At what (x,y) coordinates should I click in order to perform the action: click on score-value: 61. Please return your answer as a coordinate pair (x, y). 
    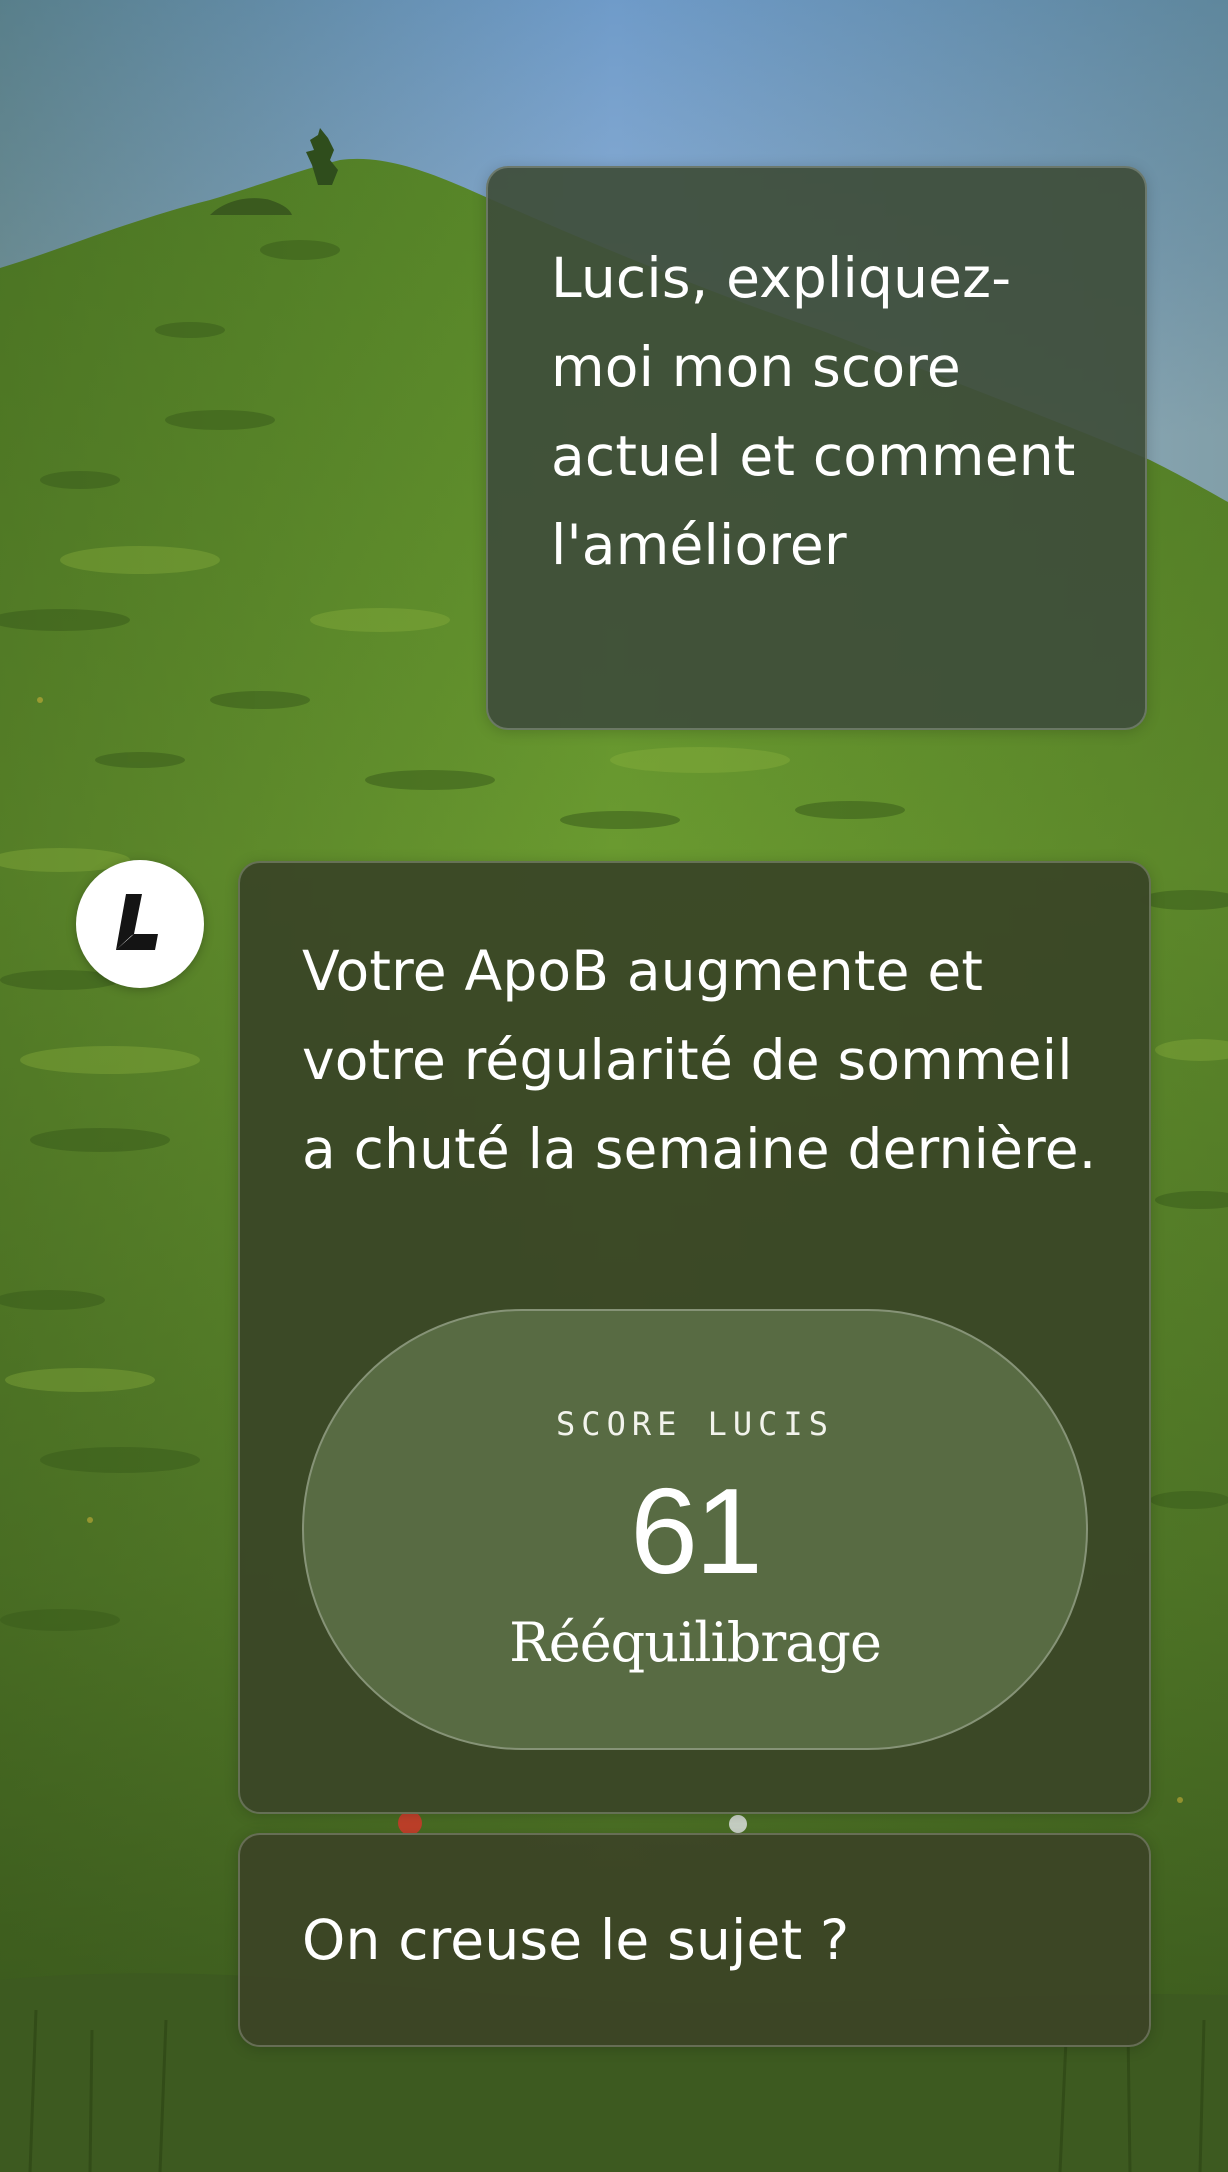
    Looking at the image, I should click on (696, 1531).